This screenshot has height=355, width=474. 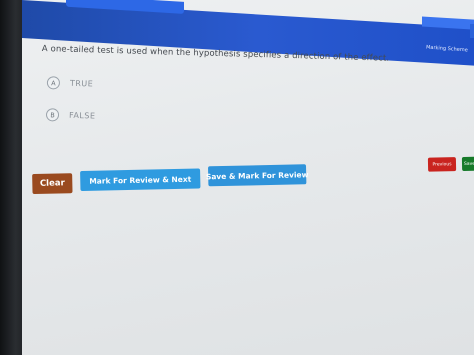 I want to click on option-b: B FALSE, so click(x=70, y=115).